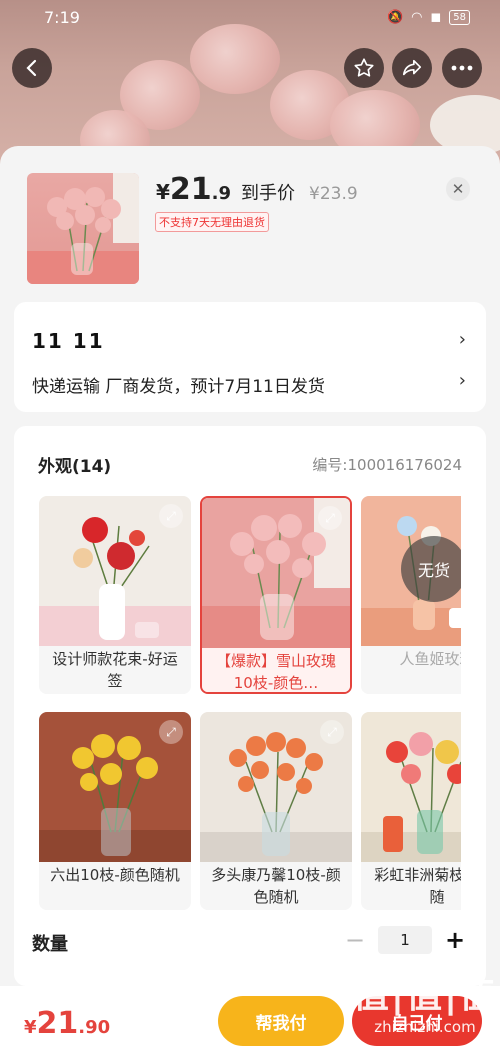 This screenshot has height=1056, width=500. What do you see at coordinates (67, 1023) in the screenshot?
I see `total-price: ¥ 21 .90` at bounding box center [67, 1023].